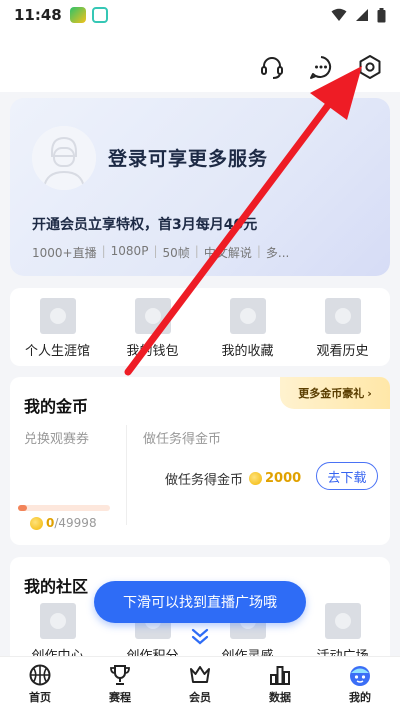 This screenshot has width=400, height=711. I want to click on quick-entry-label: 我的收藏, so click(247, 351).